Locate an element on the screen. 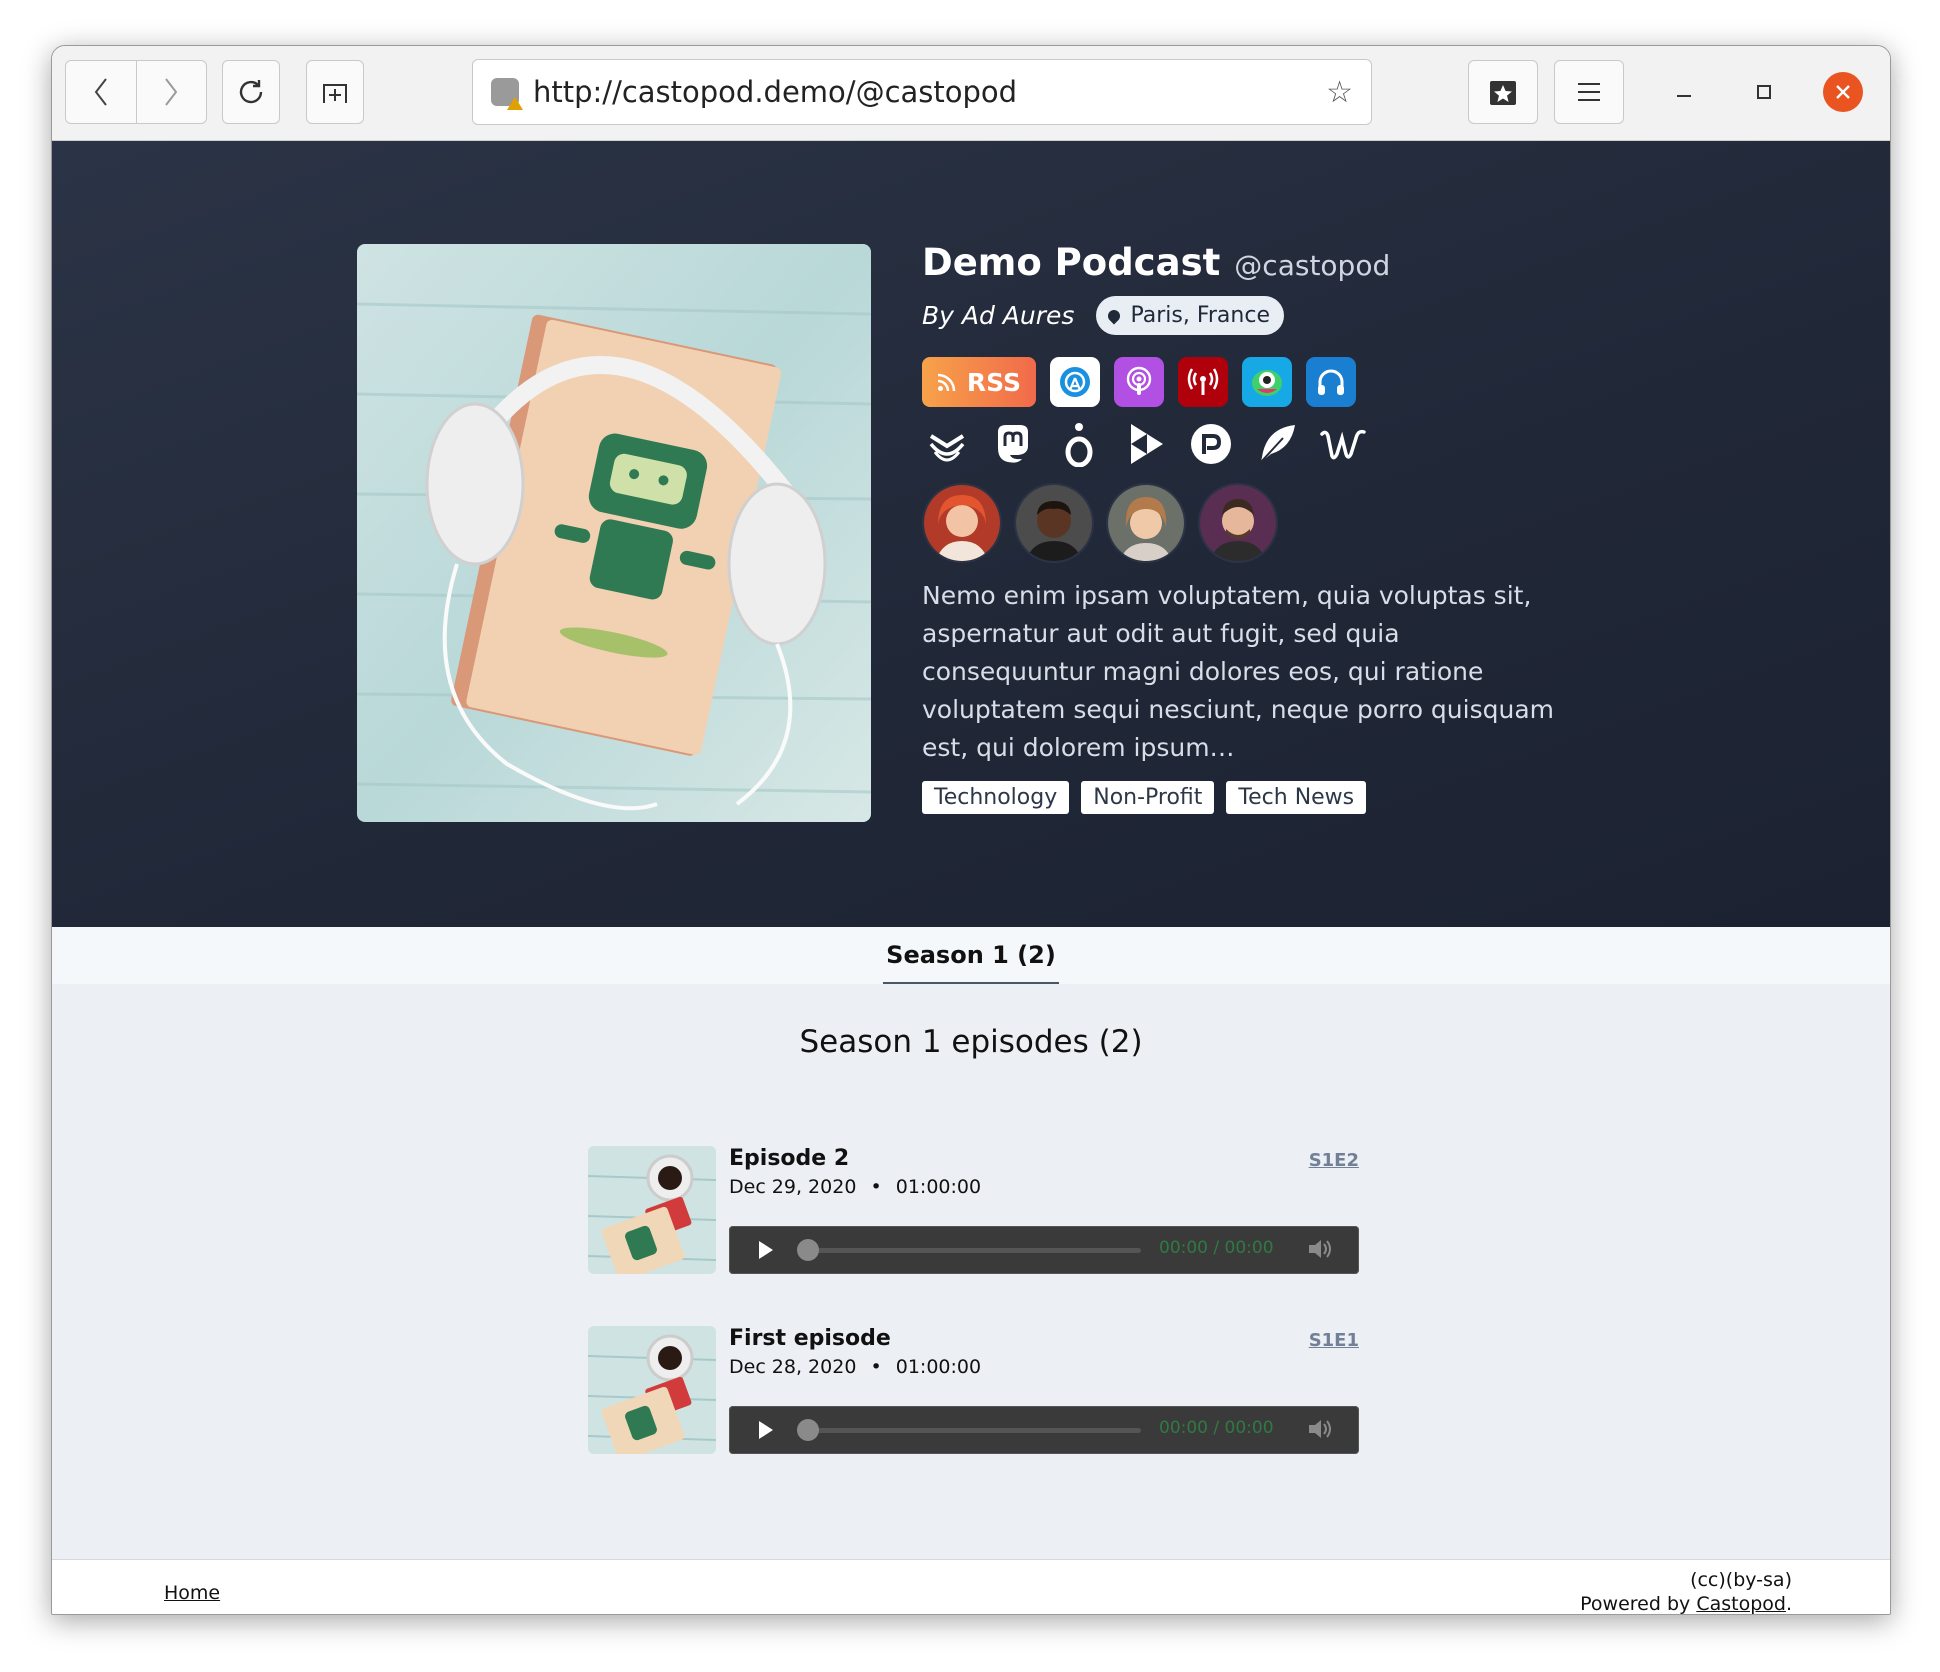 The image size is (1940, 1672). podcast-categories: Technology Non-Profit Tech News is located at coordinates (1242, 797).